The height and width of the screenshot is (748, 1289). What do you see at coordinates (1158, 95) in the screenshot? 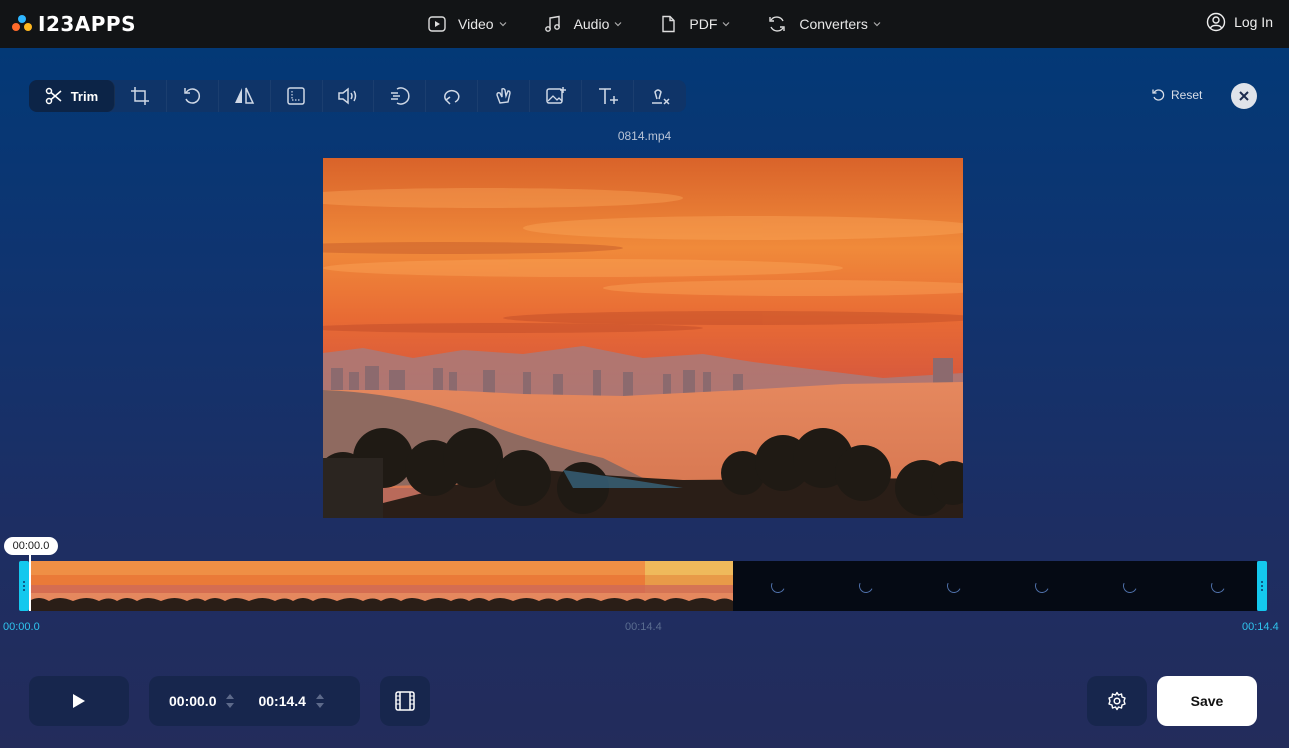
I see `undo-icon` at bounding box center [1158, 95].